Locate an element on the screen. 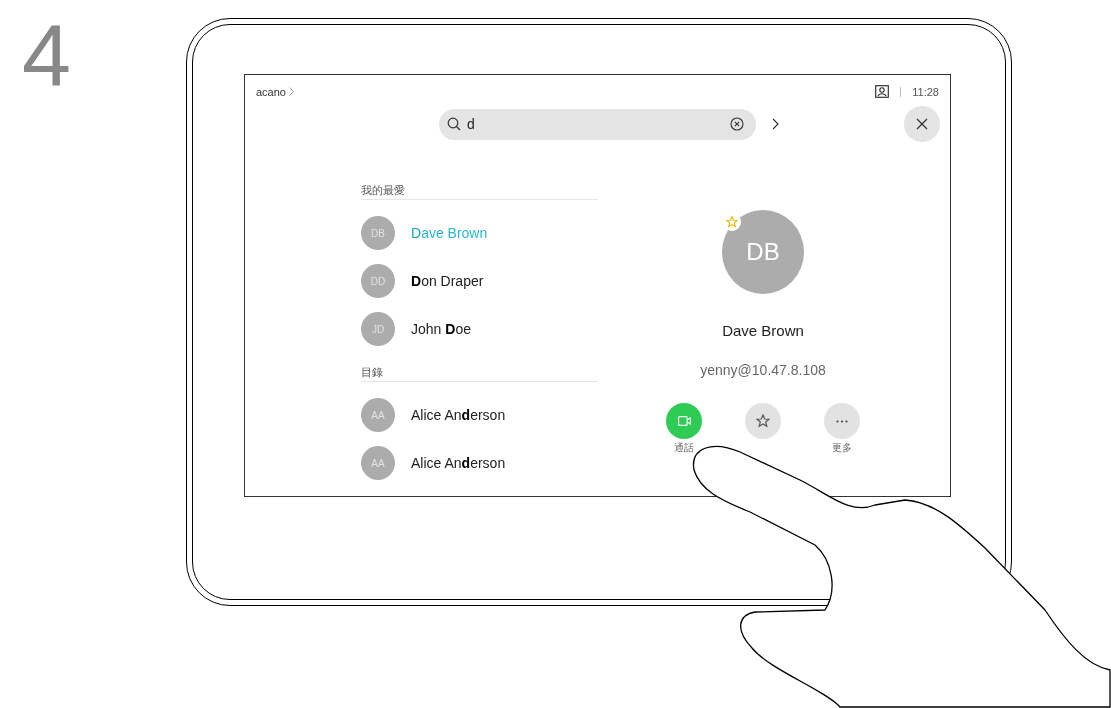  contact-name: Dave Brown is located at coordinates (763, 330).